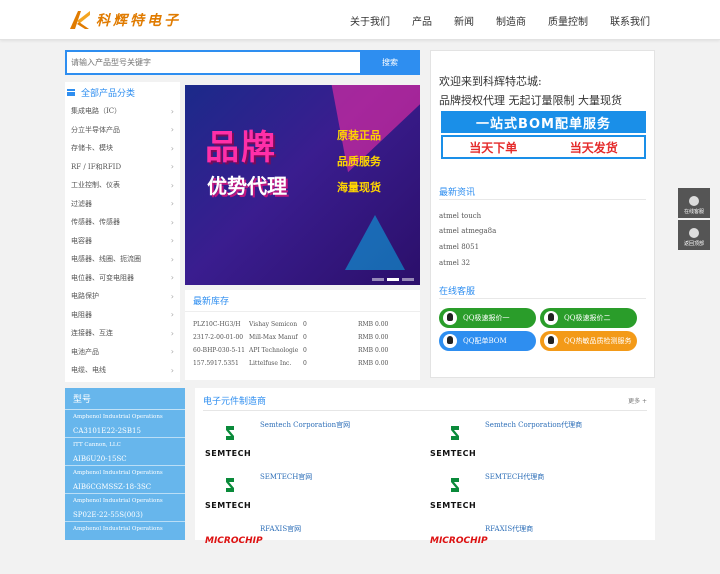  Describe the element at coordinates (302, 185) in the screenshot. I see `promo-banner: 品牌 优势代理 原装正品 品质服务 海量现货` at that location.